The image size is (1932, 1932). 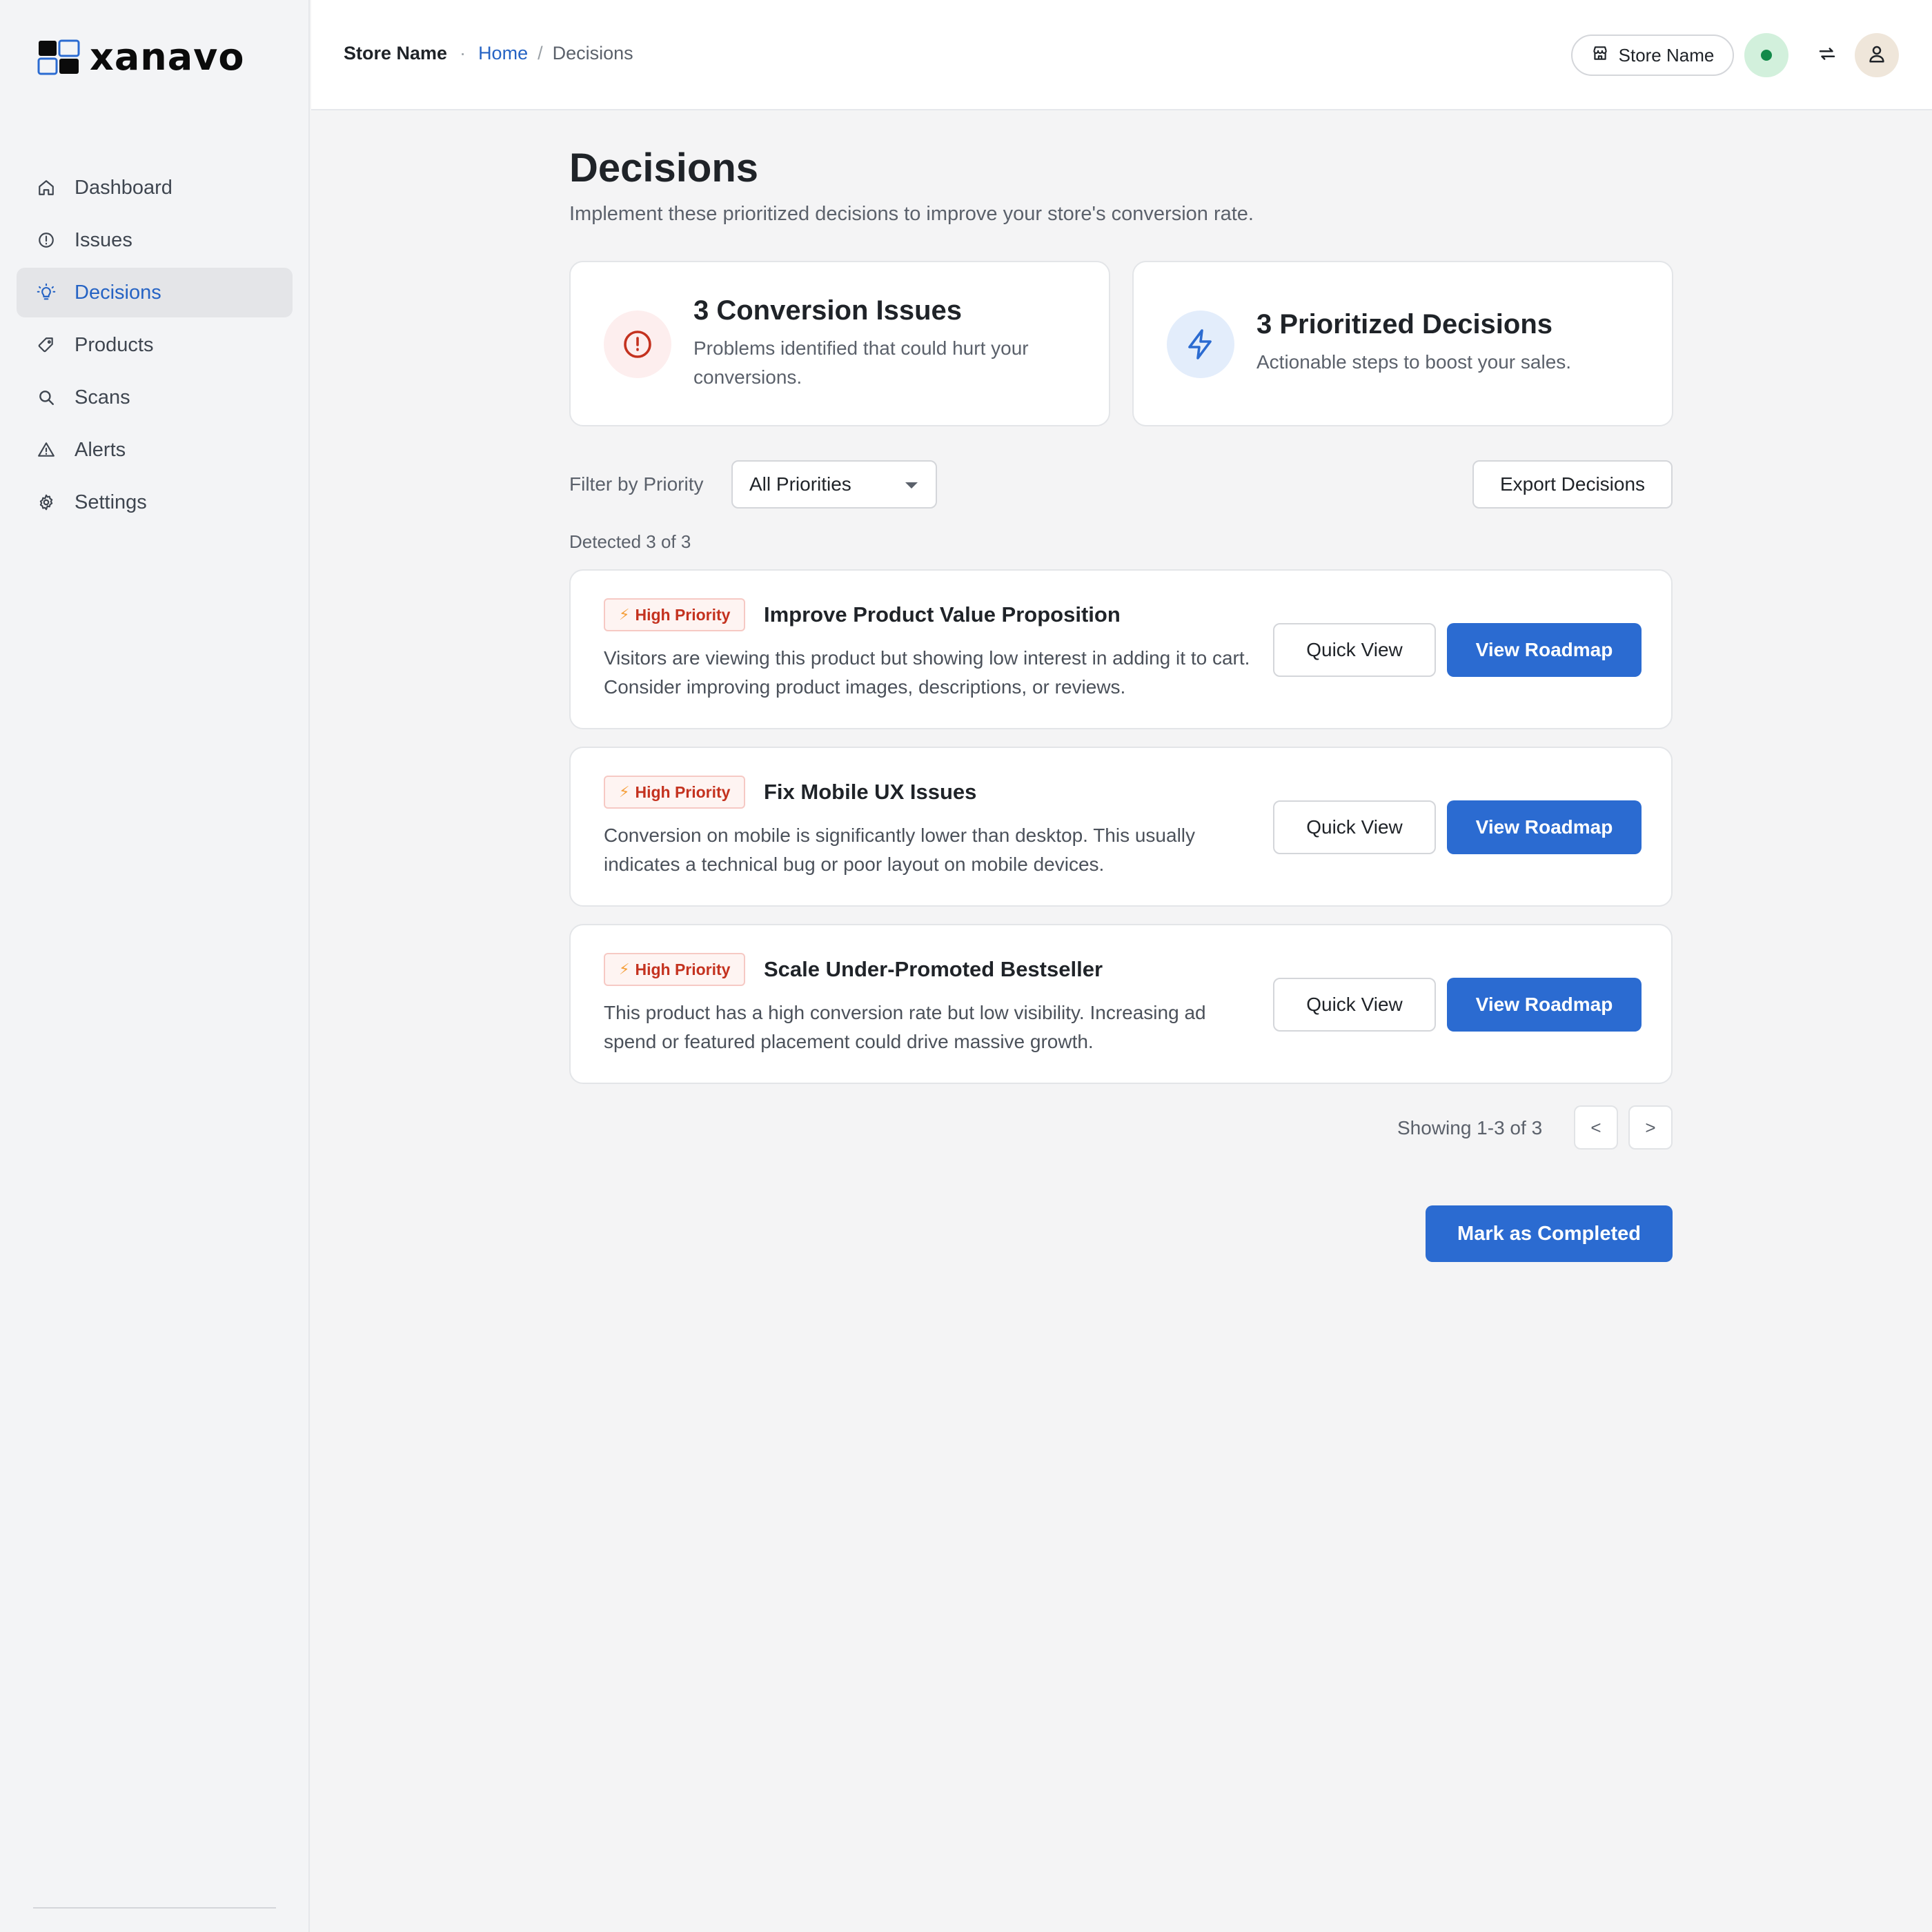 I want to click on user-avatar-button, so click(x=1877, y=55).